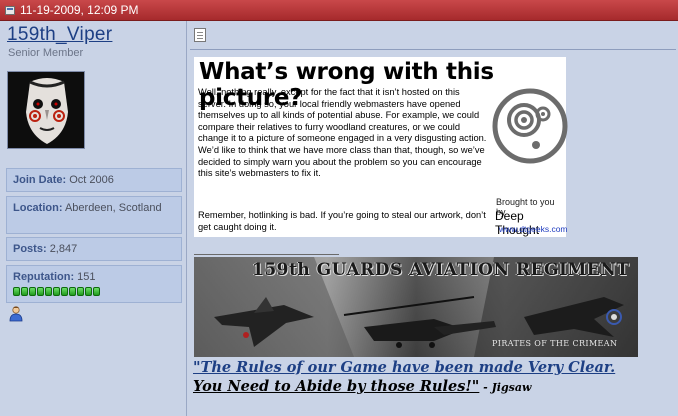 The height and width of the screenshot is (416, 678). I want to click on divider, so click(433, 49).